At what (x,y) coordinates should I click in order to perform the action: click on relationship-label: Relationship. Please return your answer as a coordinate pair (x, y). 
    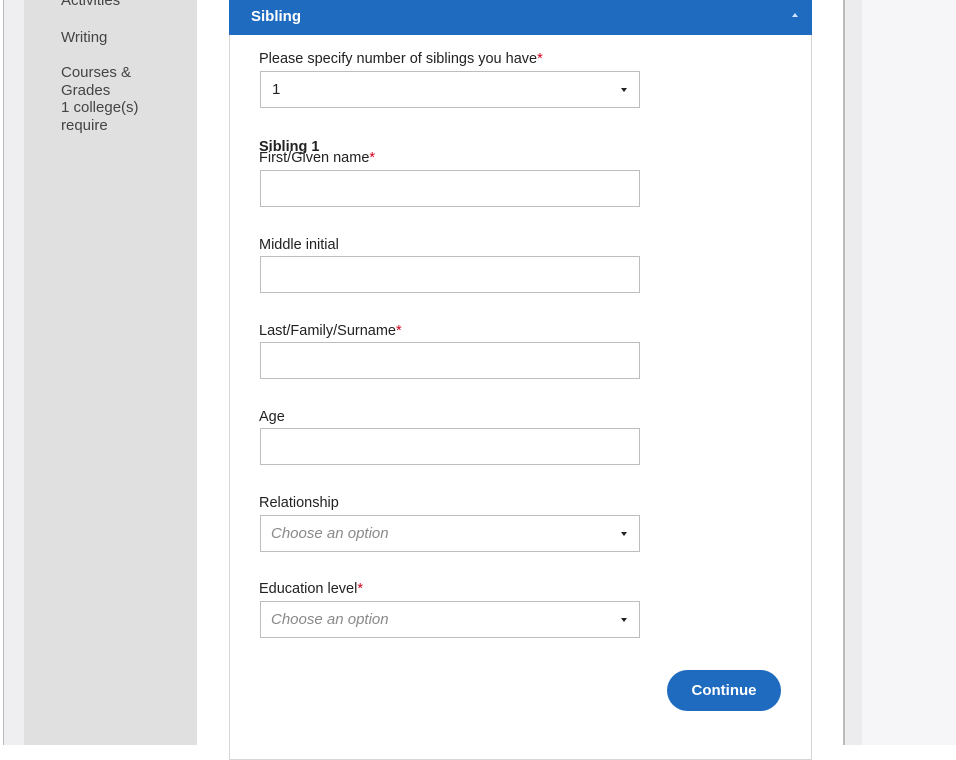
    Looking at the image, I should click on (299, 503).